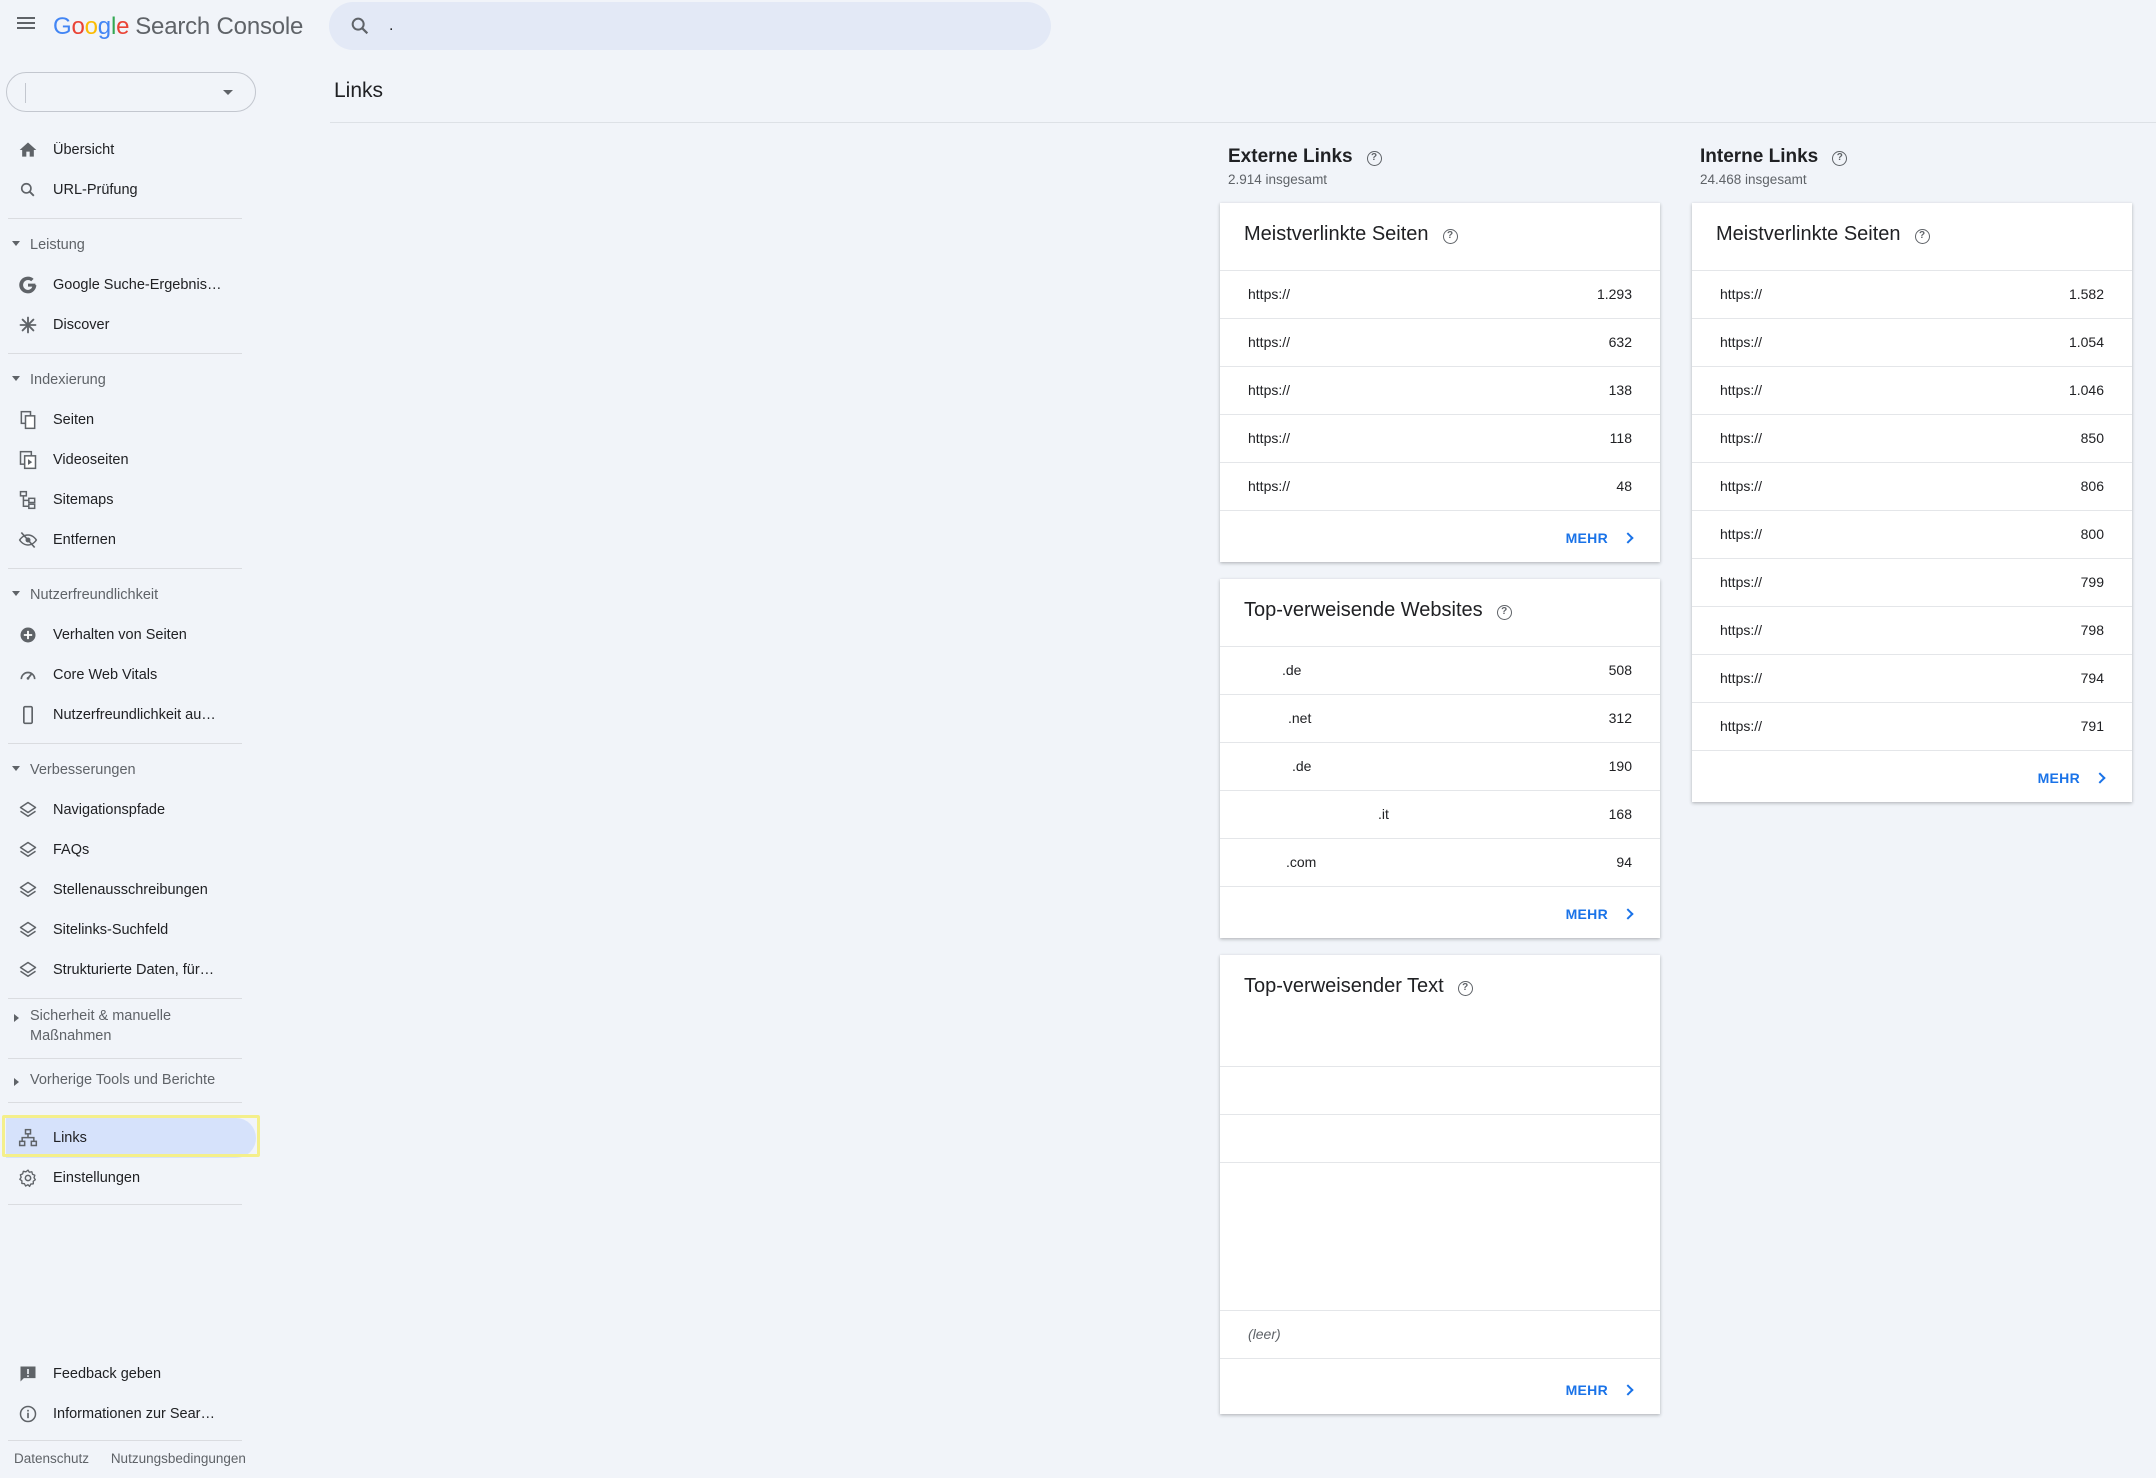  Describe the element at coordinates (1440, 486) in the screenshot. I see `table-row: https://48` at that location.